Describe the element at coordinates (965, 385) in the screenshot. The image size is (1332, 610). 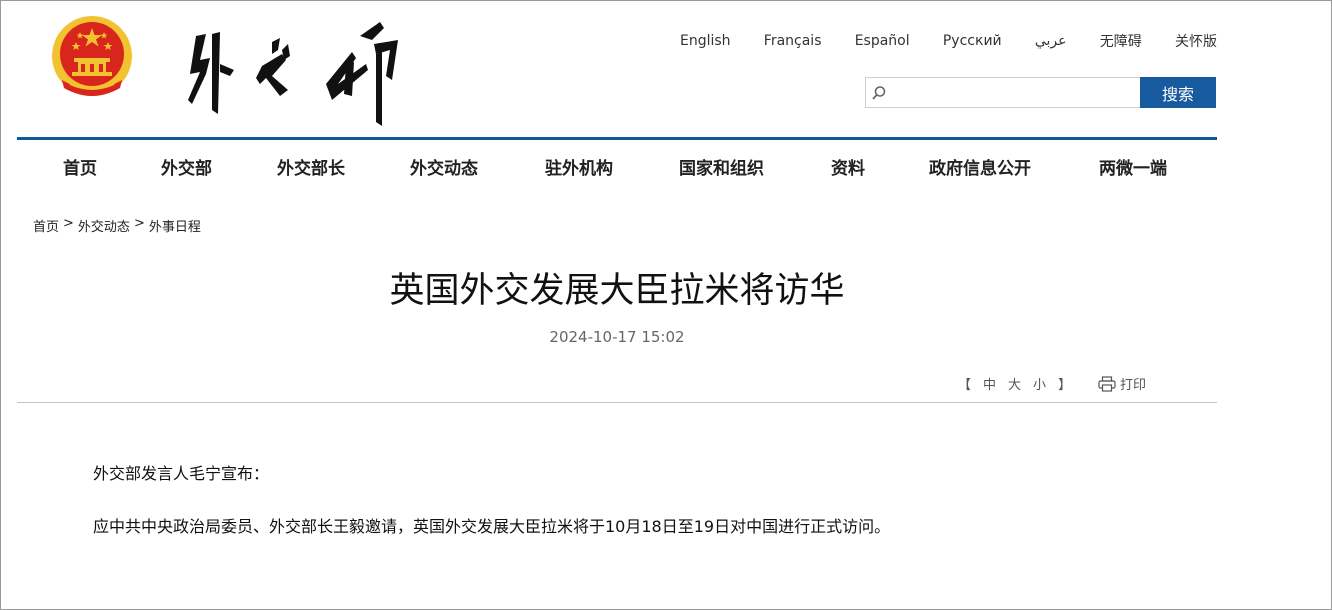
I see `font-size-open-bracket: 【` at that location.